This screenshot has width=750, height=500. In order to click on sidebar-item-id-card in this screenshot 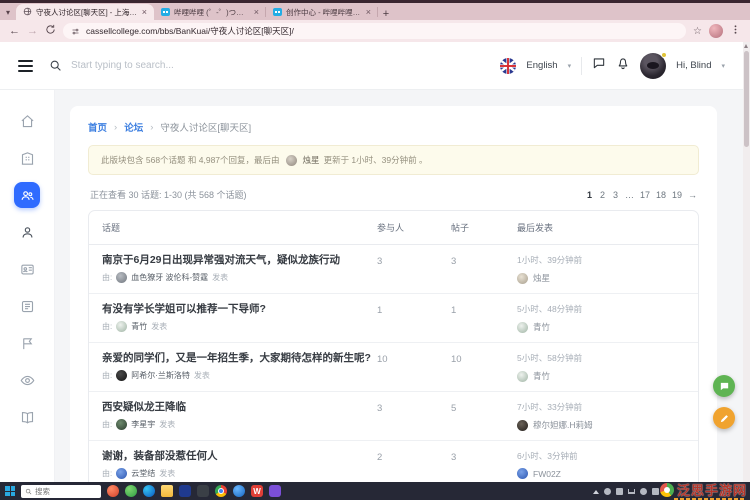, I will do `click(27, 269)`.